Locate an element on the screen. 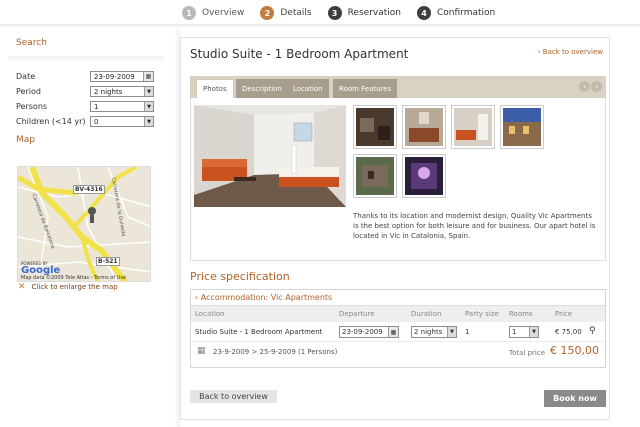 The height and width of the screenshot is (427, 640). main-photo is located at coordinates (270, 156).